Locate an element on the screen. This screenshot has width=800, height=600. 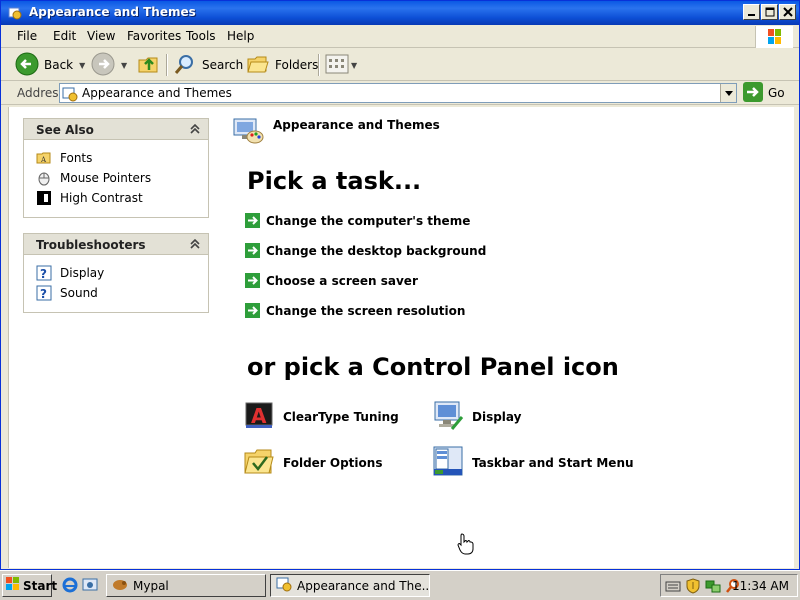
back-arrow-icon is located at coordinates (27, 65).